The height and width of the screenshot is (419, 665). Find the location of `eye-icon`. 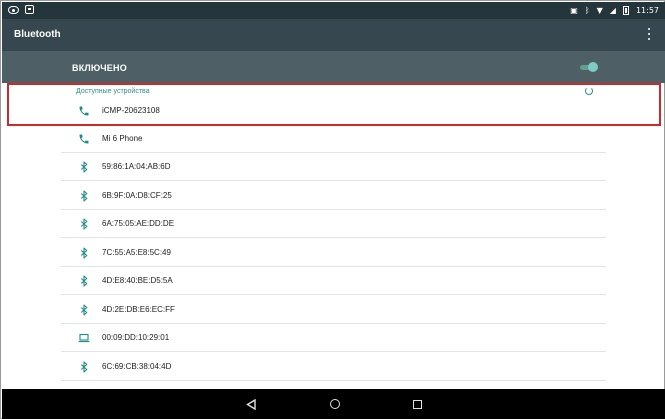

eye-icon is located at coordinates (13, 10).